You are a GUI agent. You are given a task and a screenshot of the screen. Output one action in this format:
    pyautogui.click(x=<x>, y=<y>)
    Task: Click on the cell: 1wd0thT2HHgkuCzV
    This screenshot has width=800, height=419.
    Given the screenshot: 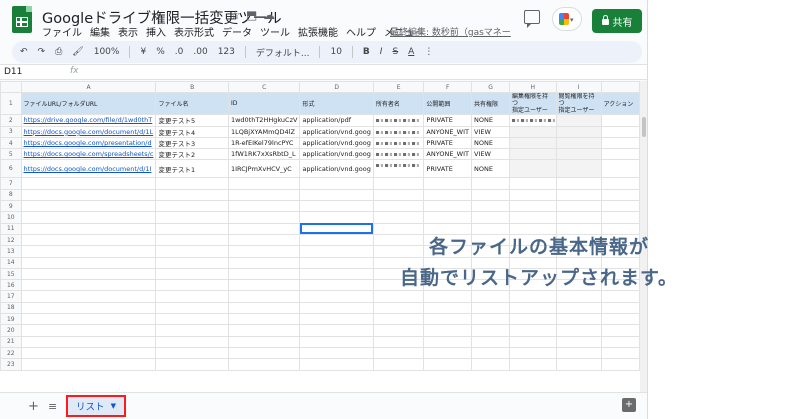 What is the action you would take?
    pyautogui.click(x=264, y=120)
    